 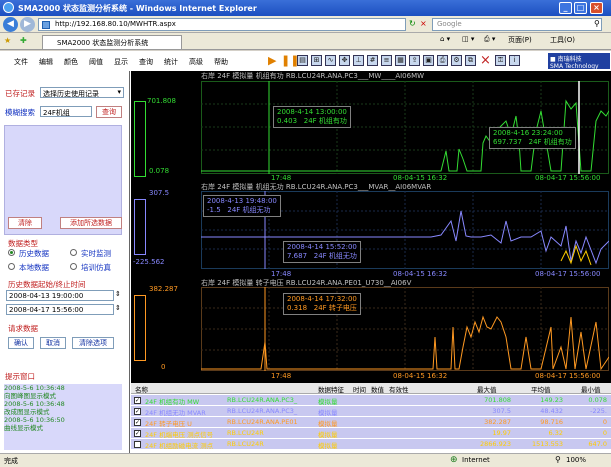 I want to click on radio-history-label: 历史数据, so click(x=34, y=253).